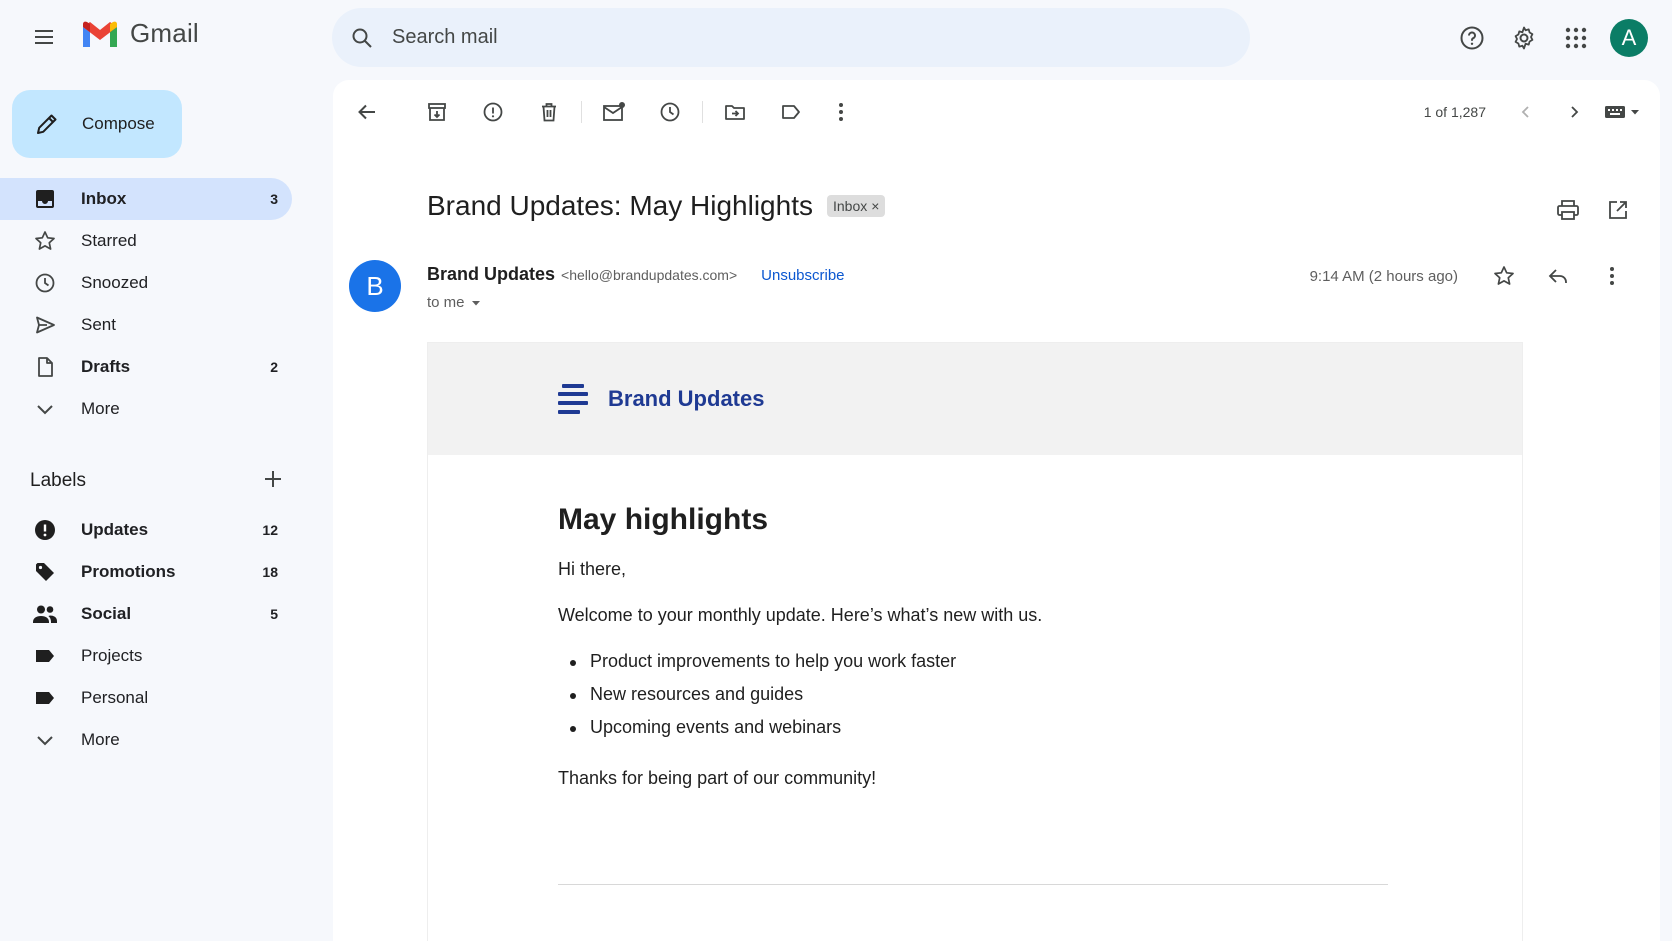 This screenshot has width=1672, height=941. I want to click on subject-actions, so click(1593, 210).